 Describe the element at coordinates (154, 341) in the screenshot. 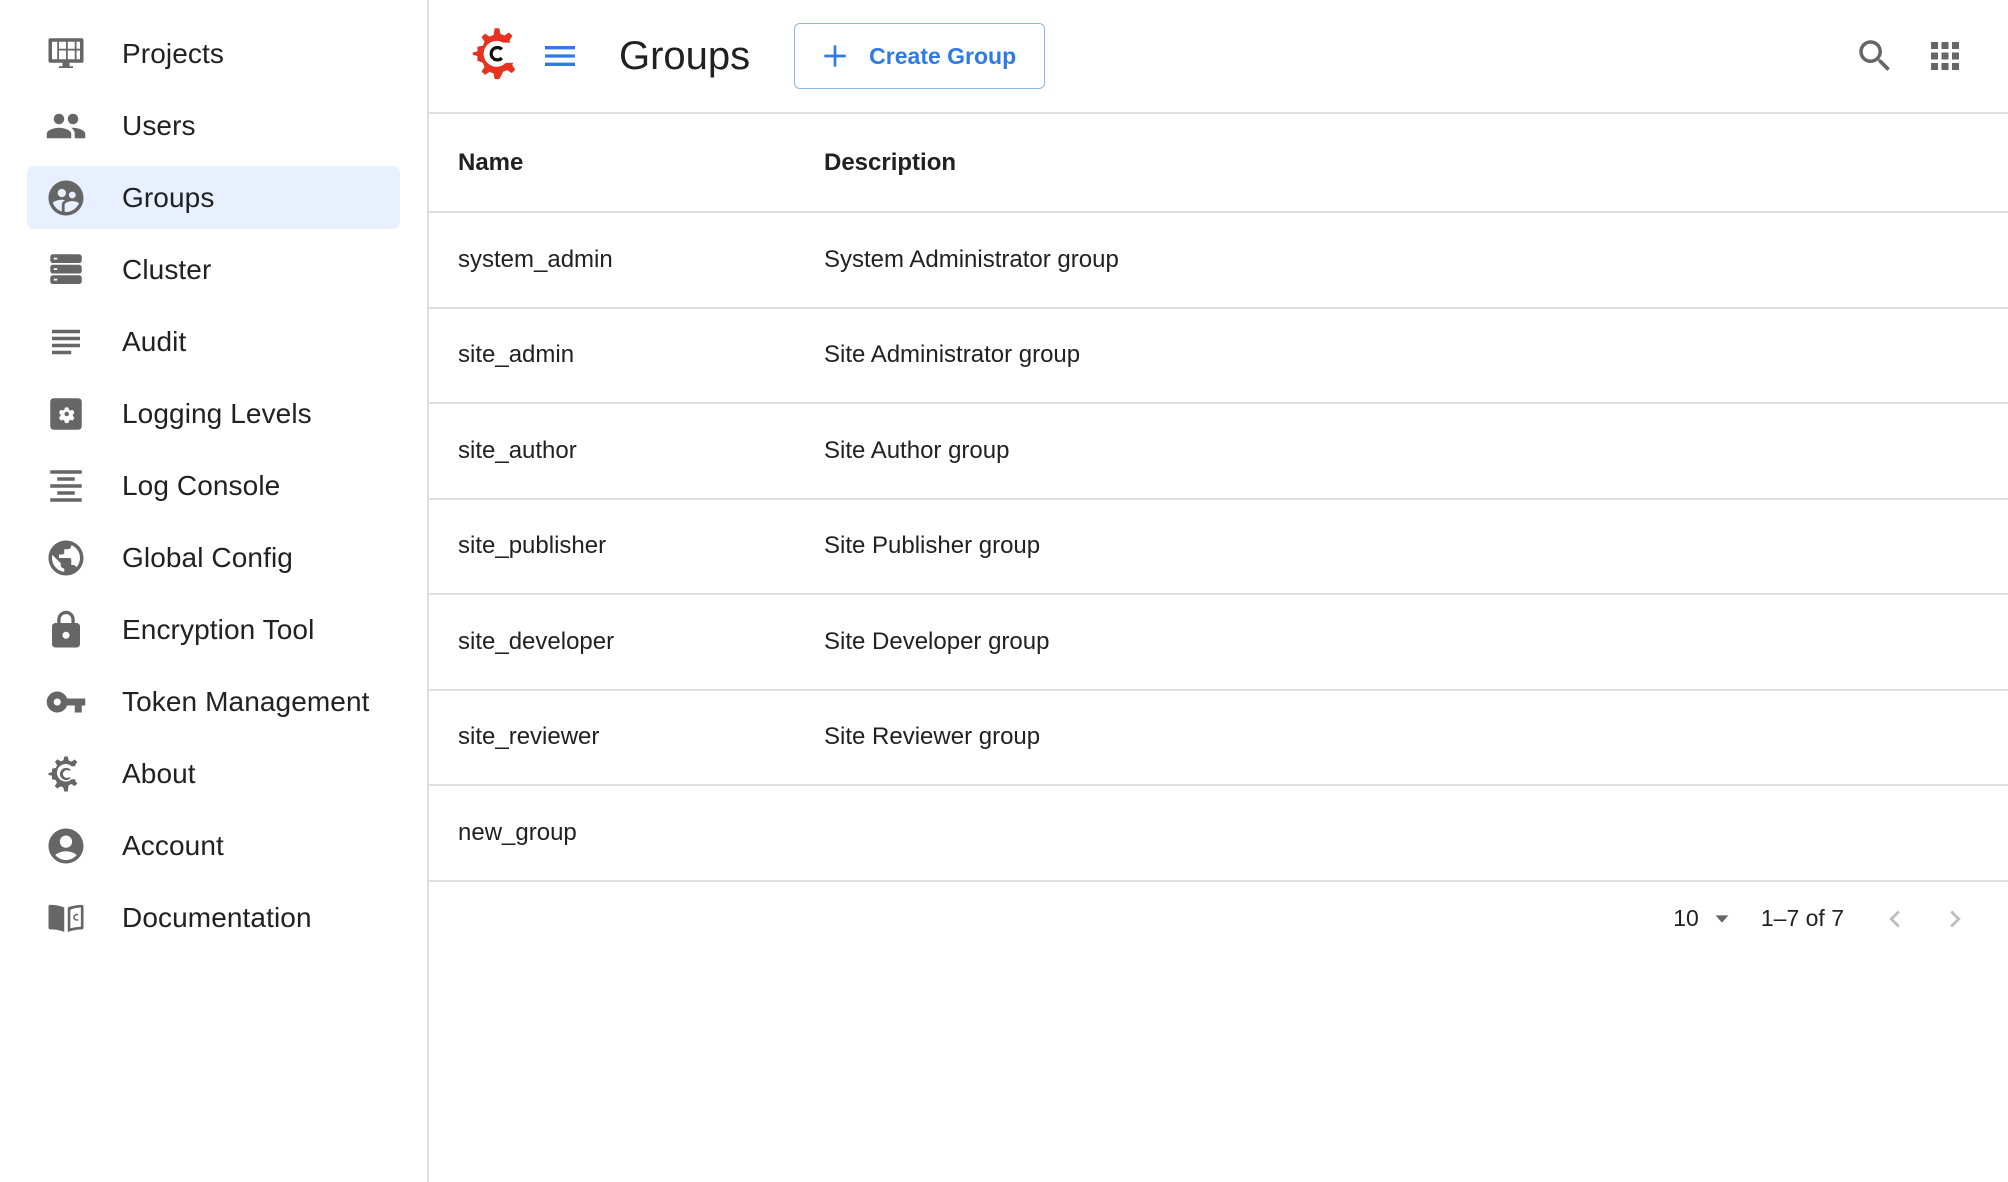

I see `sidebar-item-label: Audit` at that location.